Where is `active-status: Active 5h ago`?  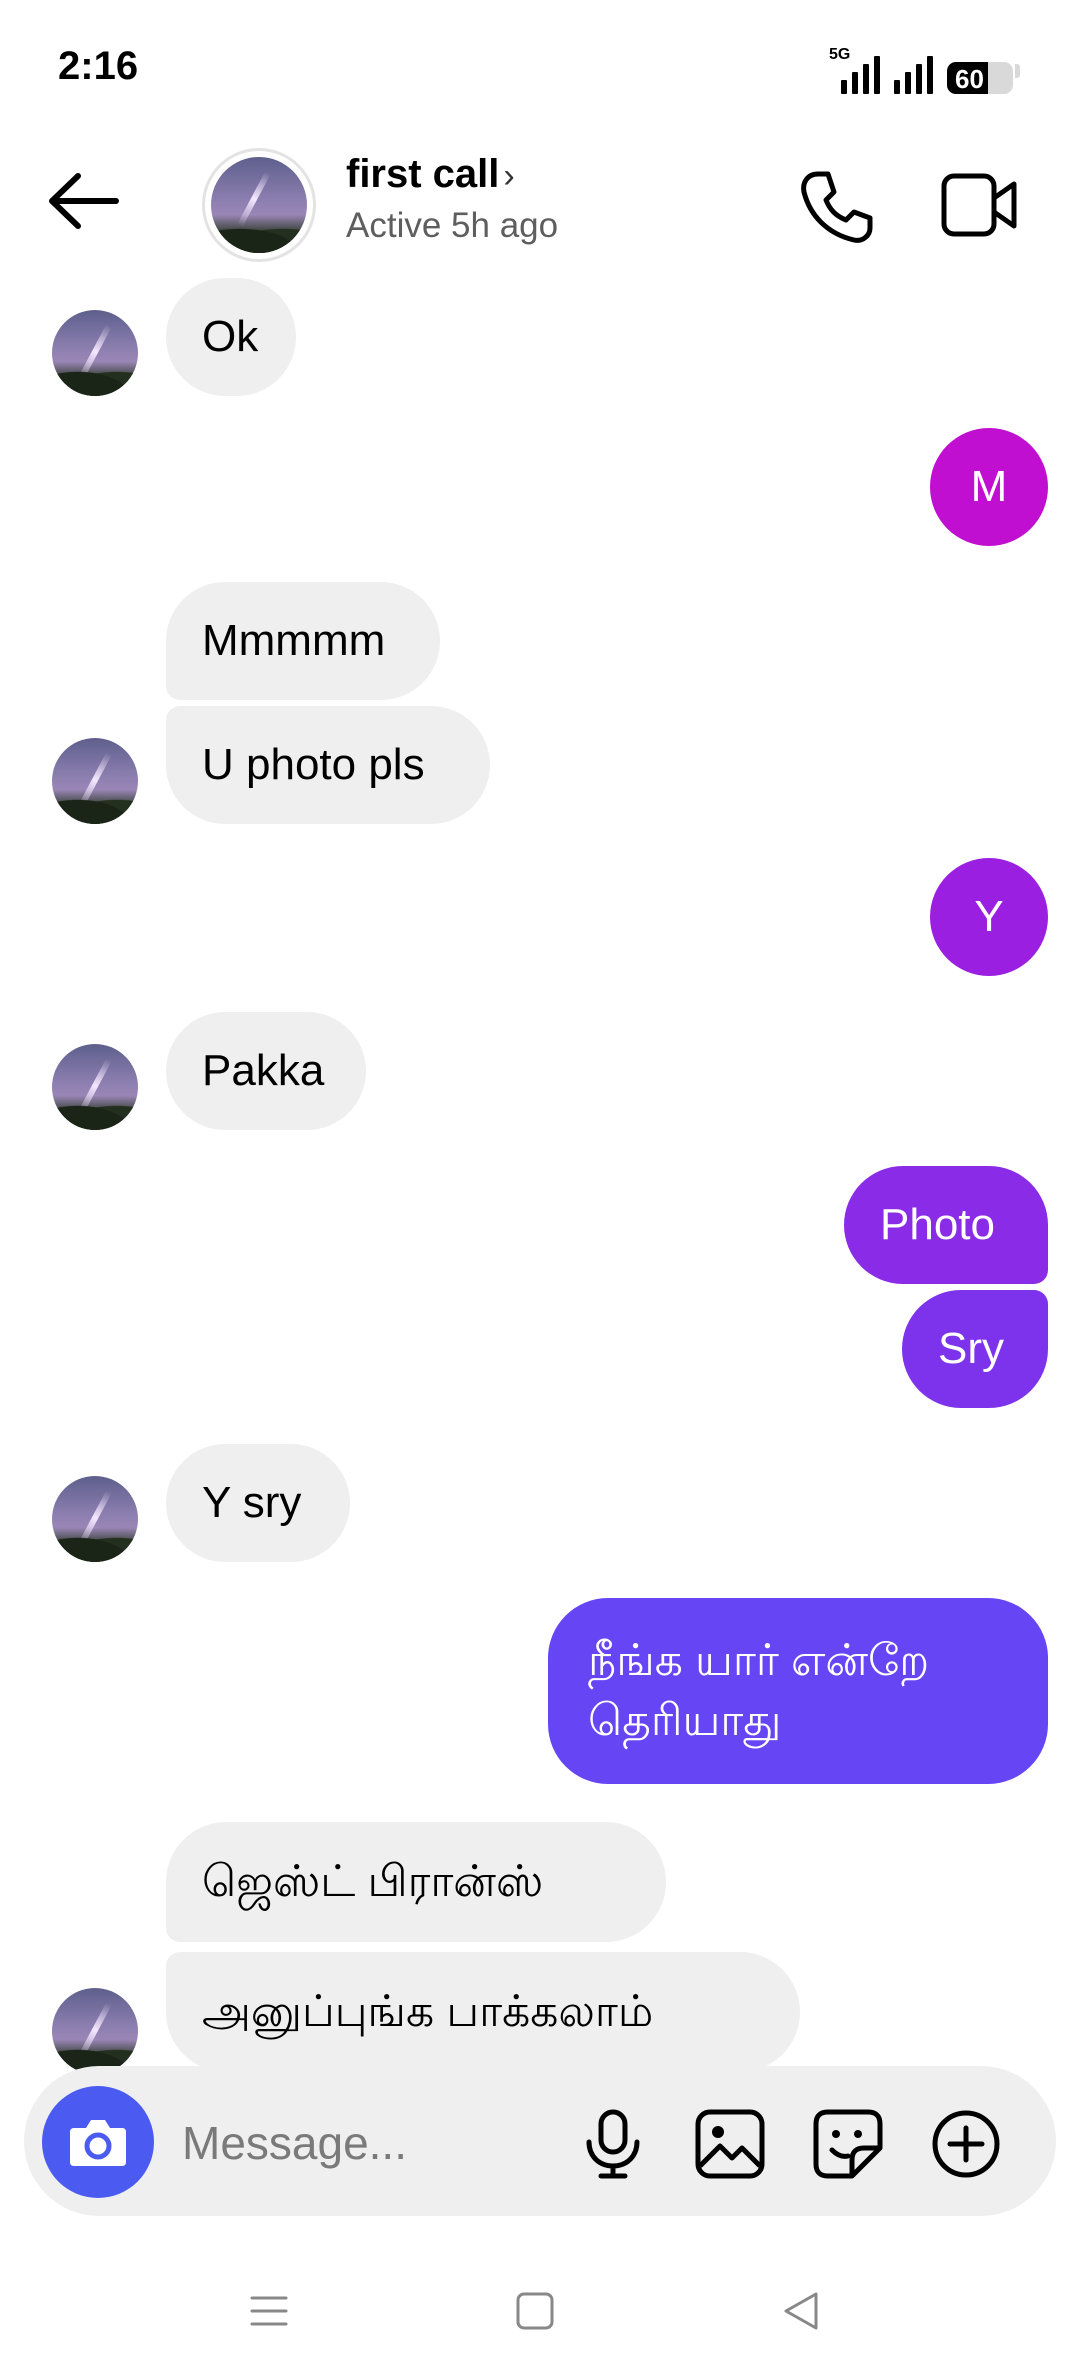 active-status: Active 5h ago is located at coordinates (452, 225).